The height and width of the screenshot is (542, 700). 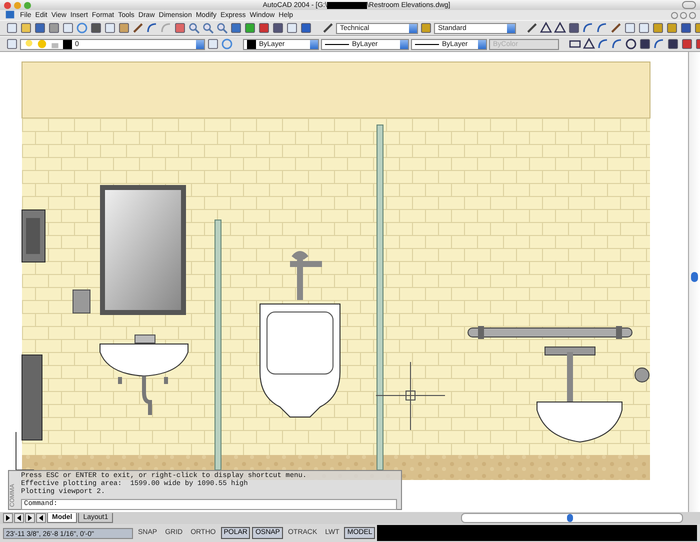 I want to click on rectangle-icon, so click(x=575, y=44).